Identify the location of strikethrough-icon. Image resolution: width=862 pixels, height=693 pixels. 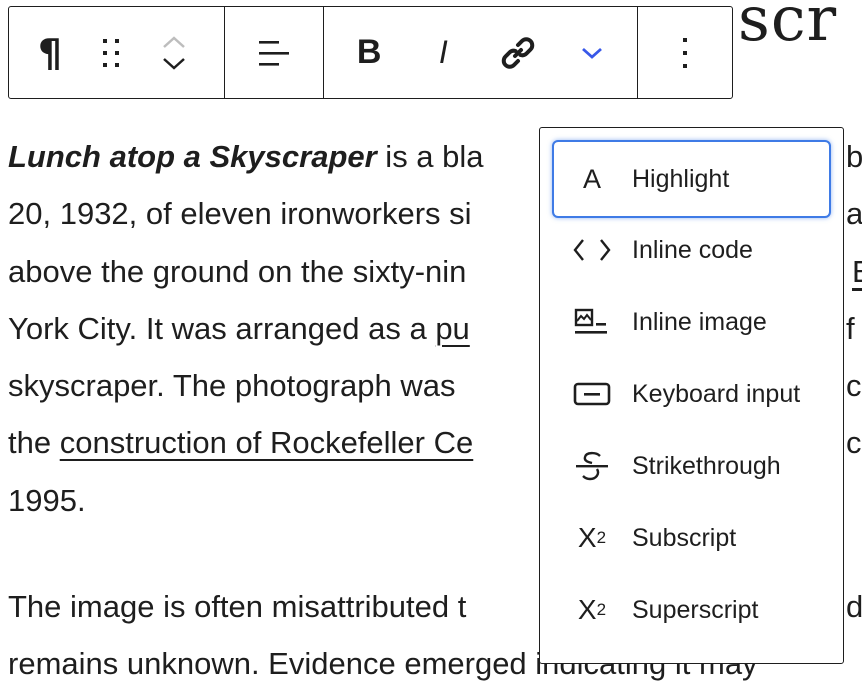
(592, 466).